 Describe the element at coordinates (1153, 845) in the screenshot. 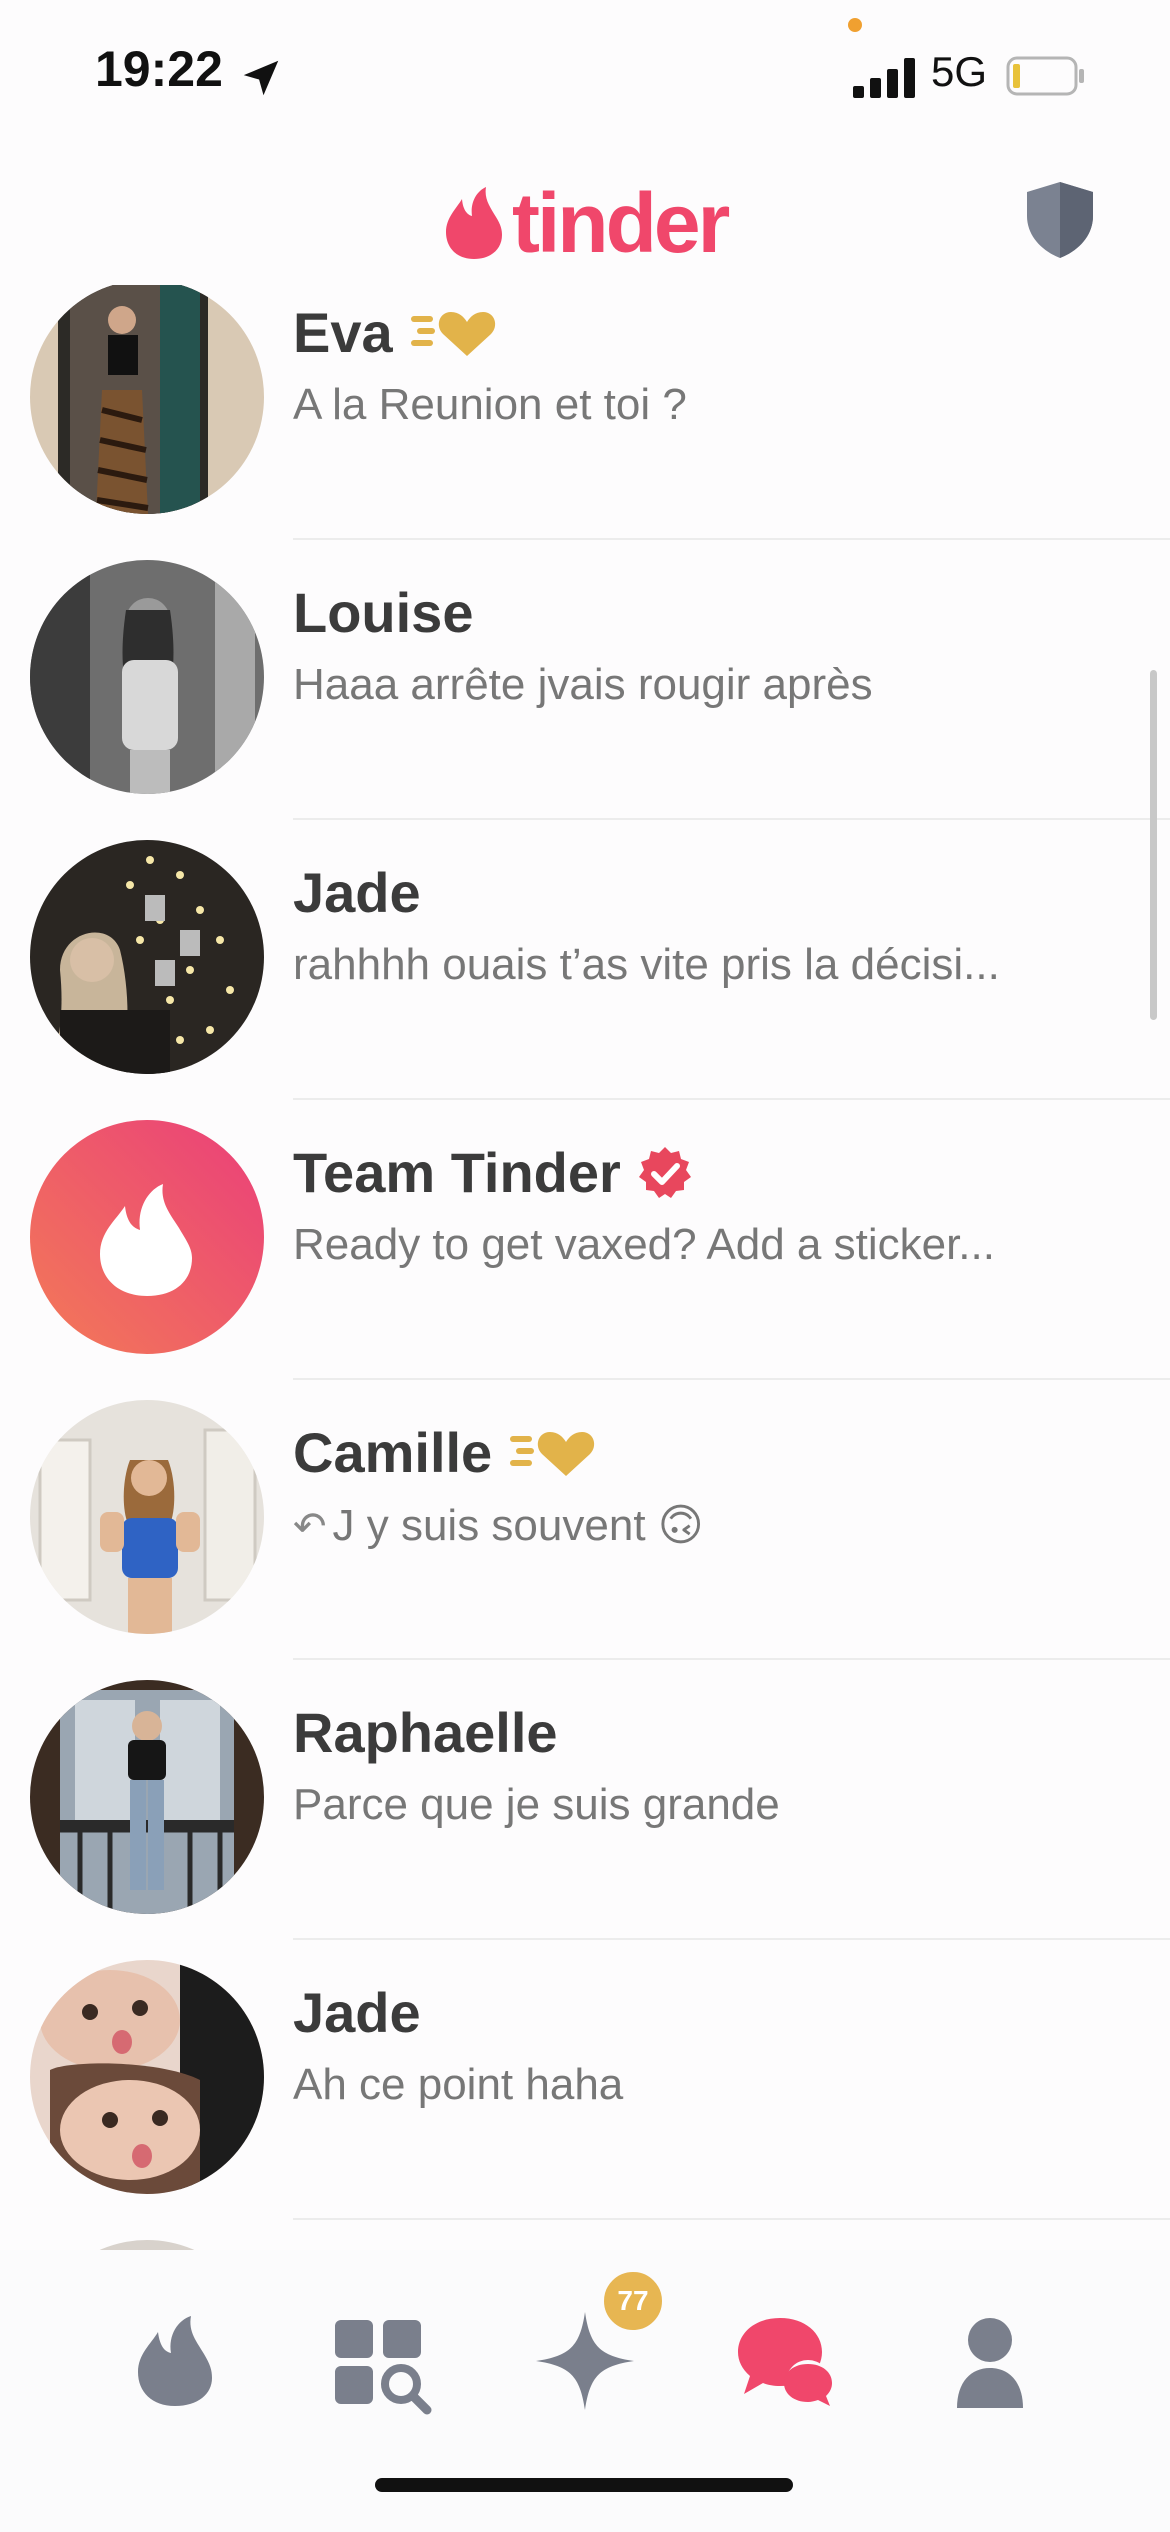

I see `scrollbar-thumb` at that location.